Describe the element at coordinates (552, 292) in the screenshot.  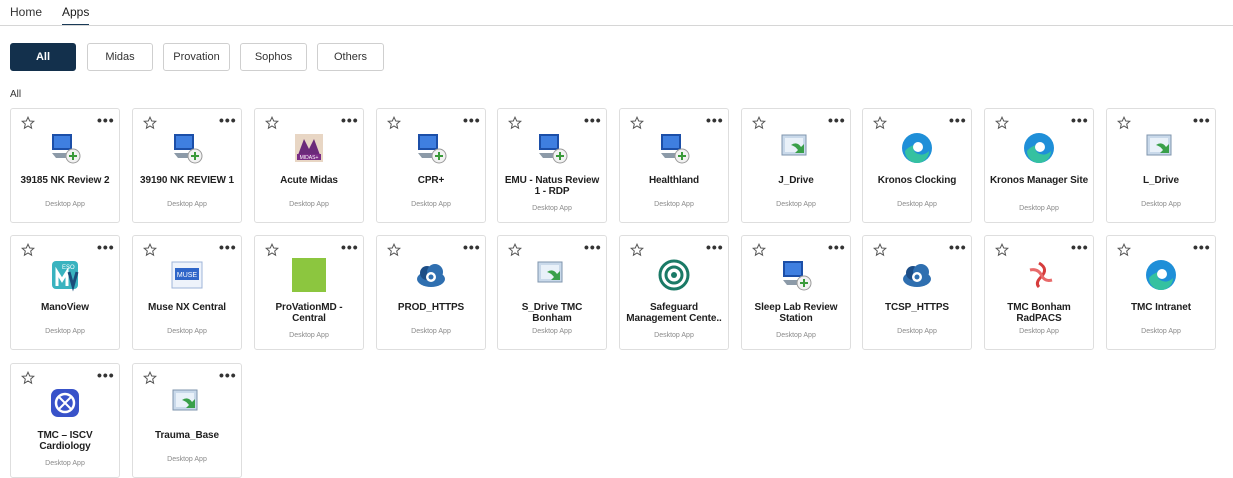
I see `app-tile: ••• S_Drive TMC Bonham Desktop App` at that location.